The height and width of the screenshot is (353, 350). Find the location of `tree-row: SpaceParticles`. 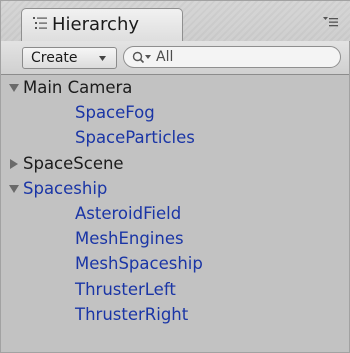

tree-row: SpaceParticles is located at coordinates (175, 137).